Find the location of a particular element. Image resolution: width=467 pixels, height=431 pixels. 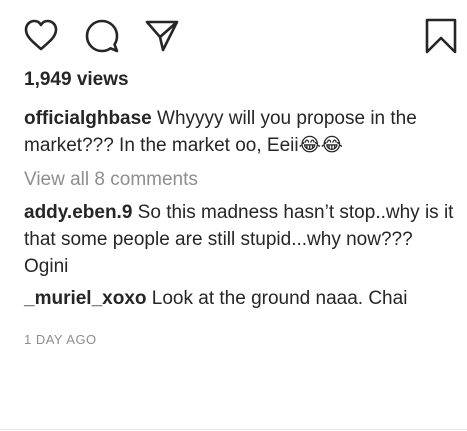

view-count: 1,949 views is located at coordinates (76, 80).